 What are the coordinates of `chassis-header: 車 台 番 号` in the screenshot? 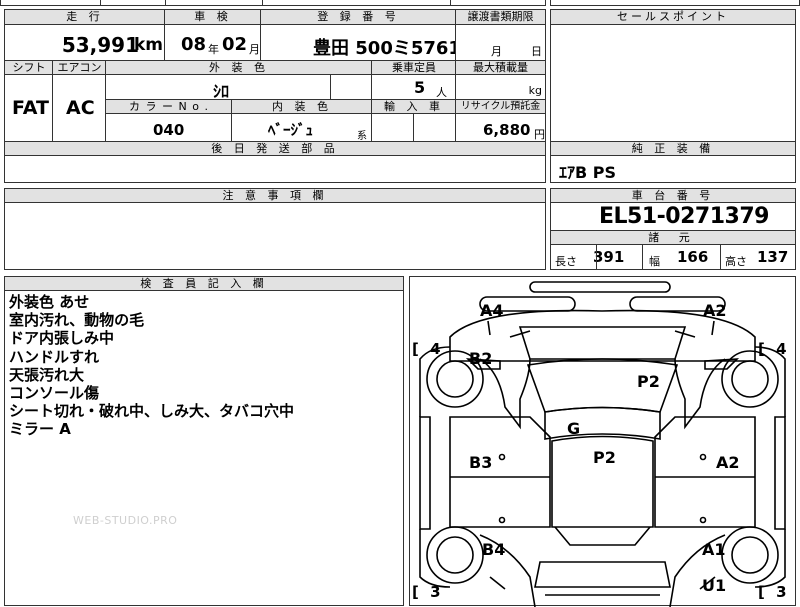 It's located at (673, 196).